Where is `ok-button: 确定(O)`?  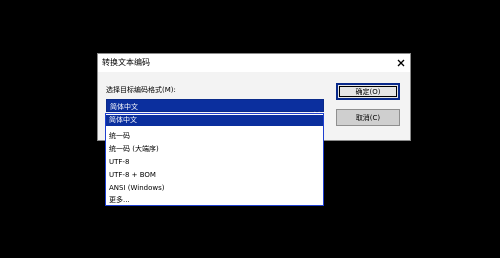
ok-button: 确定(O) is located at coordinates (368, 91).